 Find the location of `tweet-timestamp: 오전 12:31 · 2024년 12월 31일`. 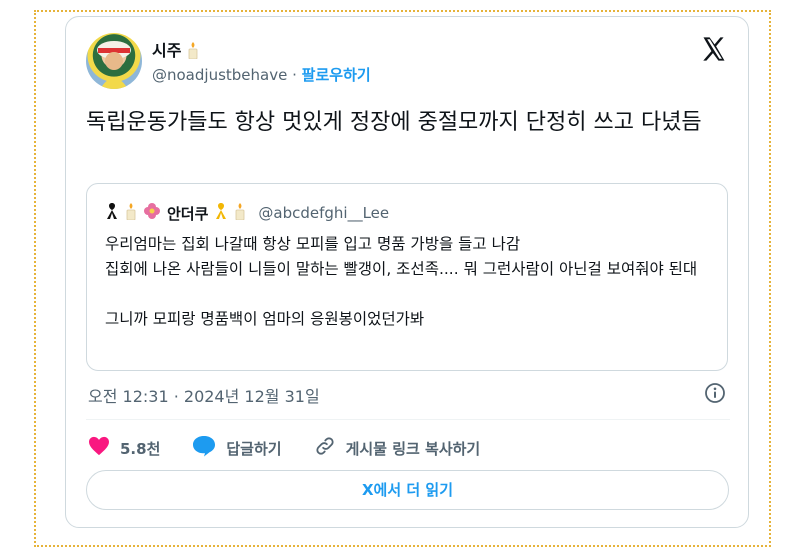

tweet-timestamp: 오전 12:31 · 2024년 12월 31일 is located at coordinates (204, 395).